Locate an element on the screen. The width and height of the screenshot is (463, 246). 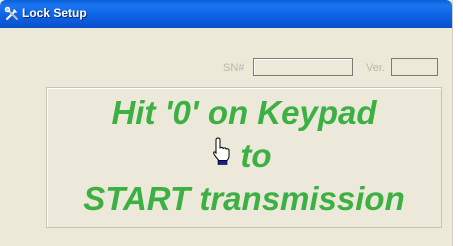
instruction-line-3: START transmission is located at coordinates (244, 198).